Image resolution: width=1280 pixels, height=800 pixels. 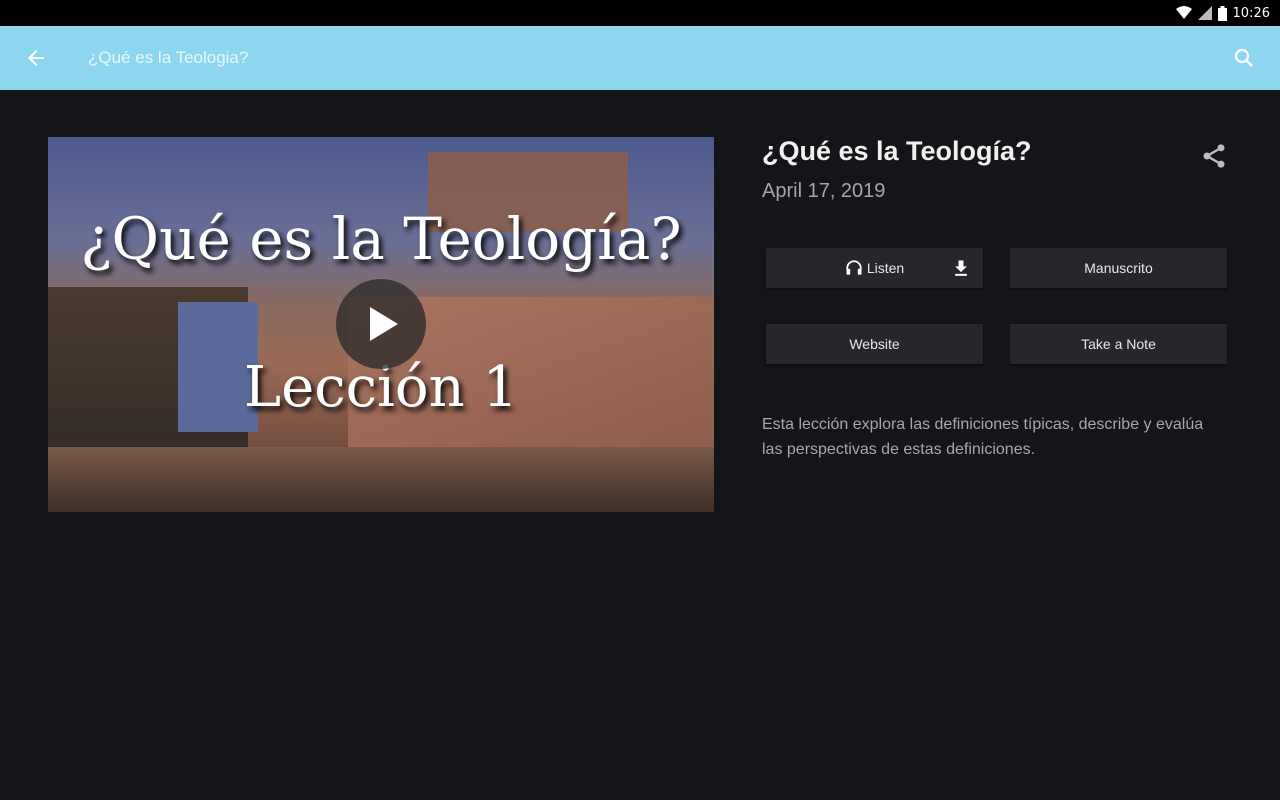 I want to click on manuscrito-button: Manuscrito, so click(x=1118, y=268).